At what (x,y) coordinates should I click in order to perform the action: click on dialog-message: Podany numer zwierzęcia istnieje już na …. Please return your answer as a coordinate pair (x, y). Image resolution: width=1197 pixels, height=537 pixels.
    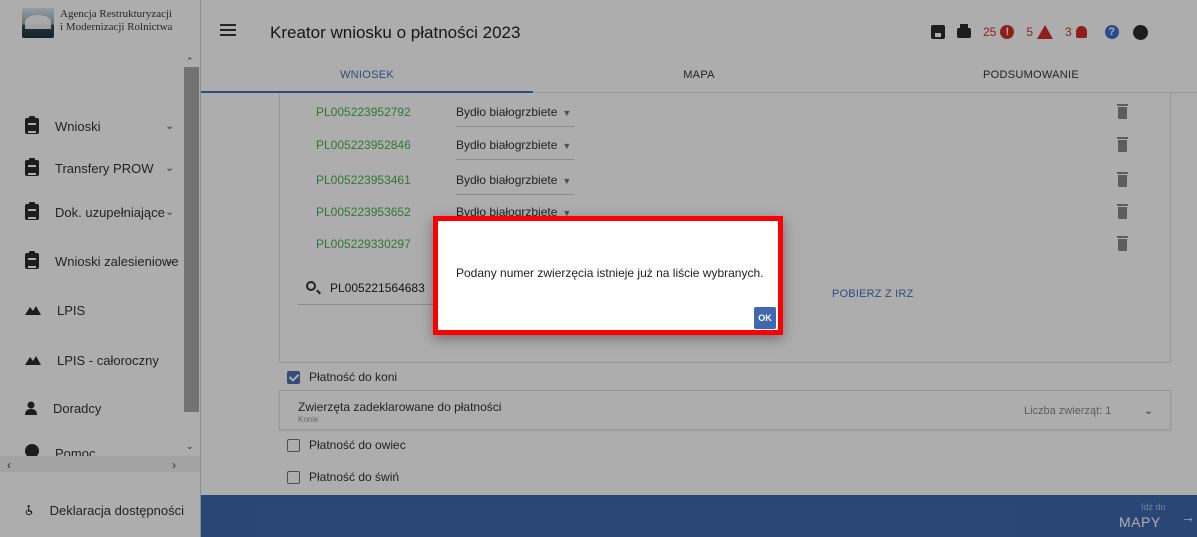
    Looking at the image, I should click on (610, 273).